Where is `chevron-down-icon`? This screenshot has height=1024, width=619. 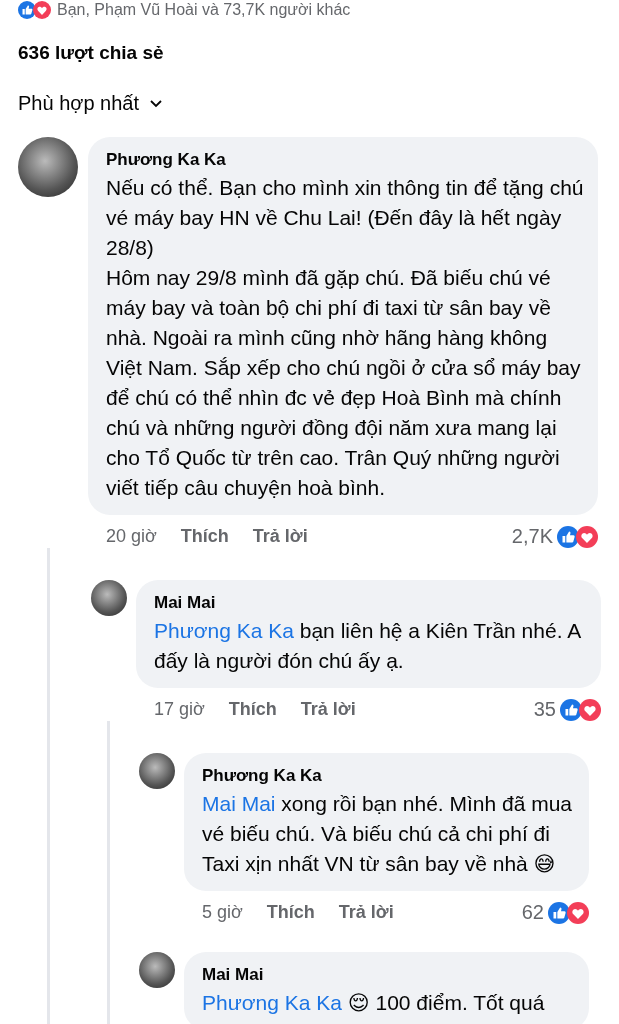 chevron-down-icon is located at coordinates (156, 103).